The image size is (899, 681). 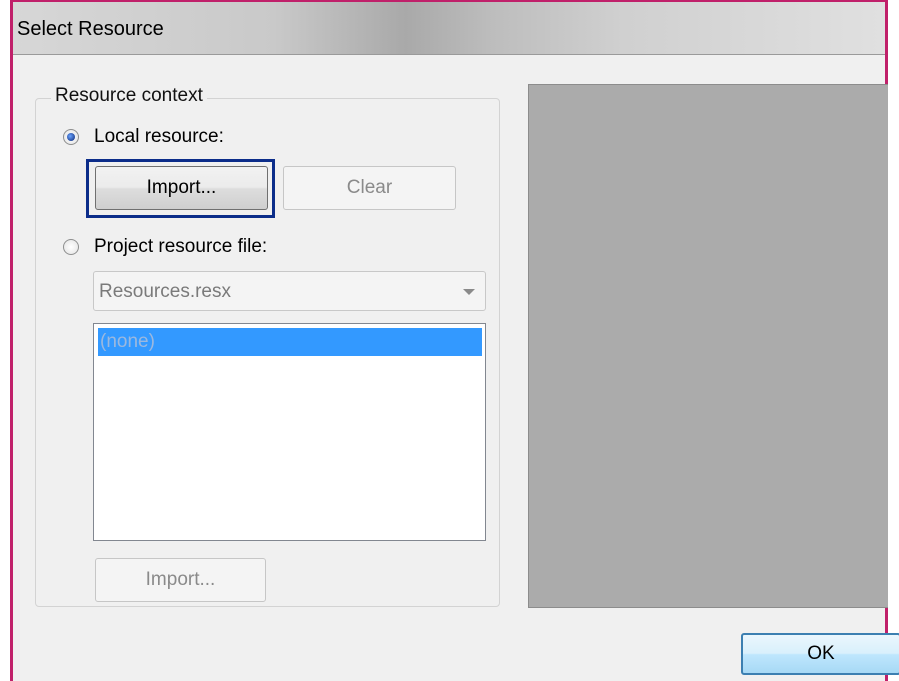 What do you see at coordinates (290, 342) in the screenshot?
I see `list-item: (none)` at bounding box center [290, 342].